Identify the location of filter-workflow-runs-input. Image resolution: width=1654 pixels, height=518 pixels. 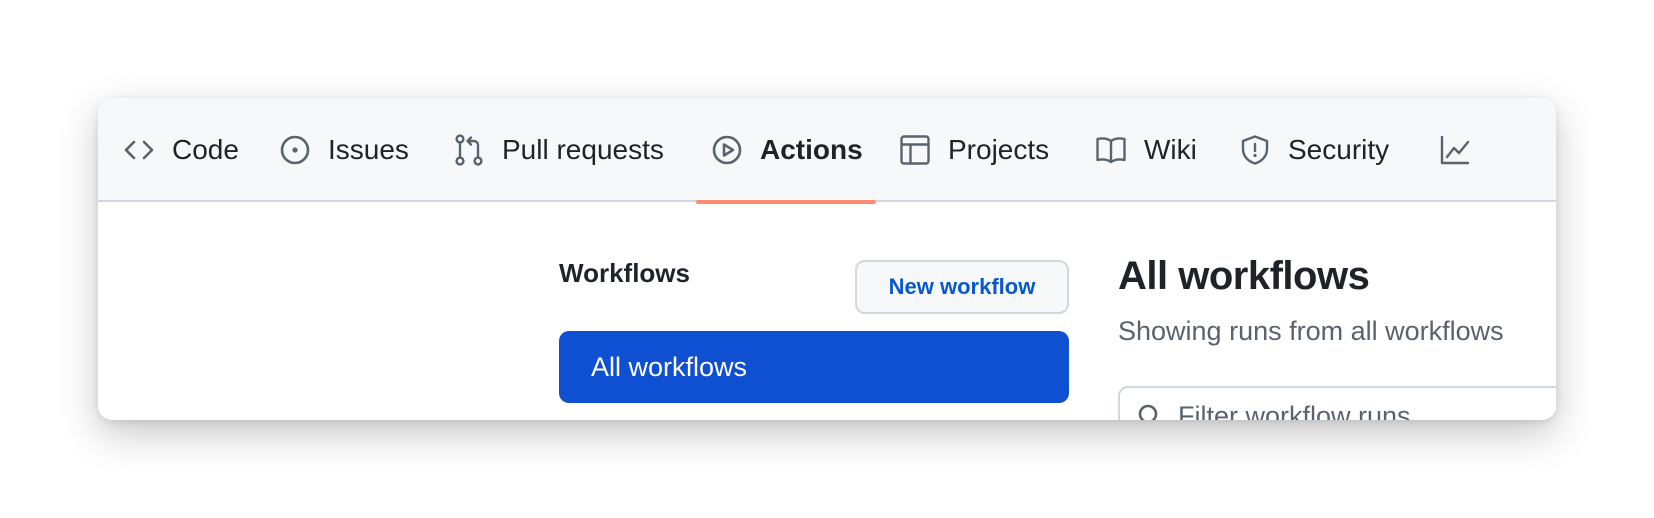
(1367, 410).